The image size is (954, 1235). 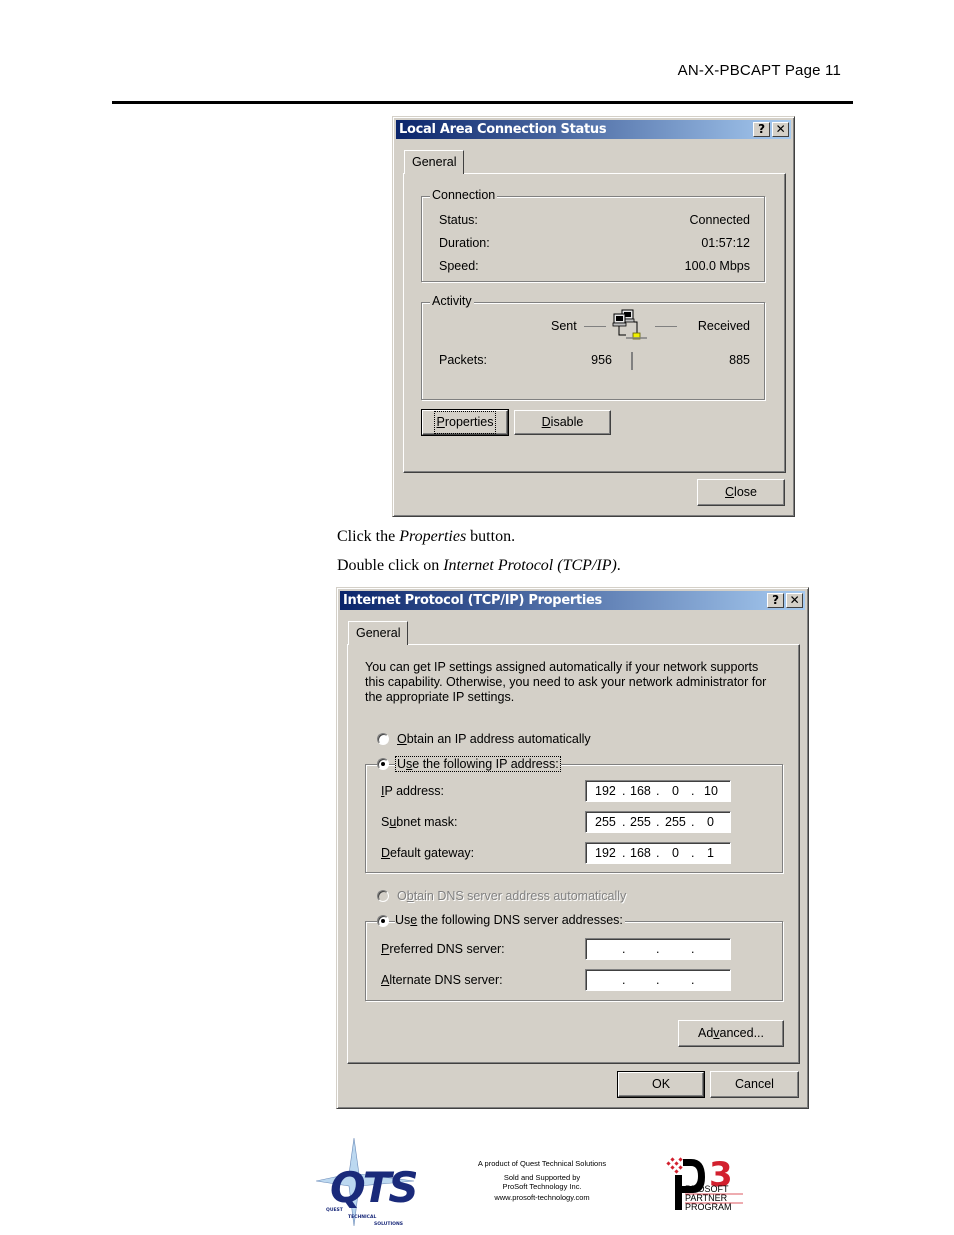 What do you see at coordinates (730, 492) in the screenshot?
I see `close-accel: C` at bounding box center [730, 492].